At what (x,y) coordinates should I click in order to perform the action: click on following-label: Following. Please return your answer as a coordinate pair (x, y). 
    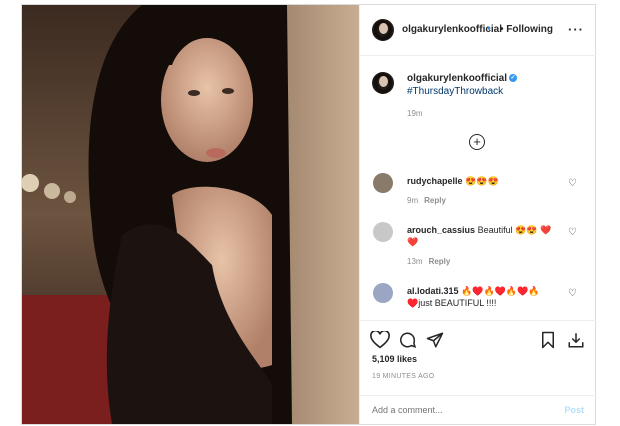
    Looking at the image, I should click on (529, 29).